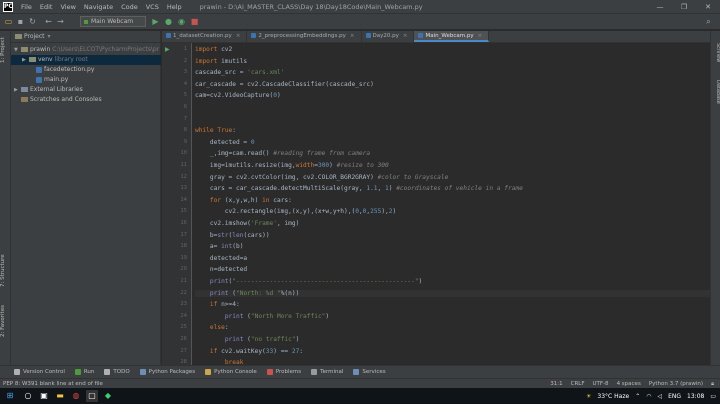 The height and width of the screenshot is (404, 720). Describe the element at coordinates (84, 372) in the screenshot. I see `bottom-tab-run: Run` at that location.